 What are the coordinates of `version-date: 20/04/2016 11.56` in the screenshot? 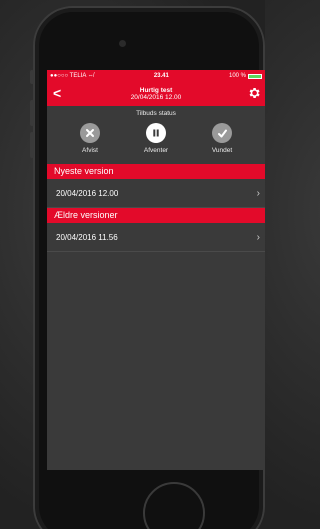 It's located at (87, 237).